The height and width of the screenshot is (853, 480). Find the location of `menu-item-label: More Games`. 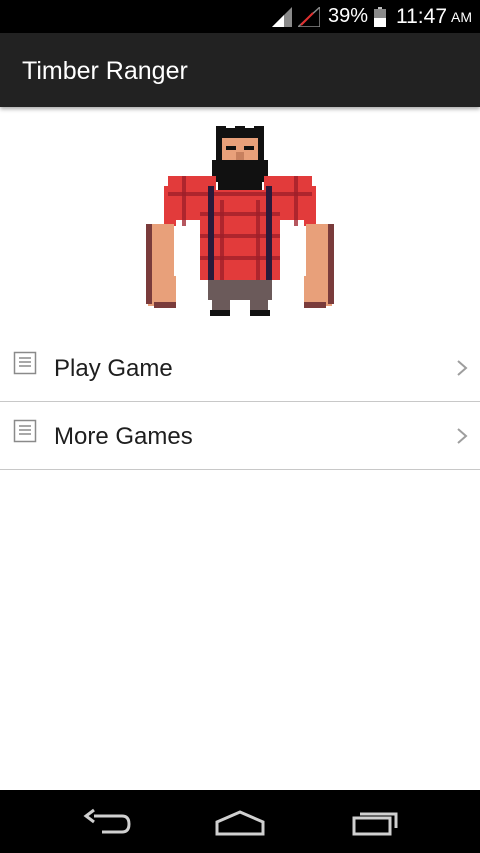

menu-item-label: More Games is located at coordinates (123, 436).